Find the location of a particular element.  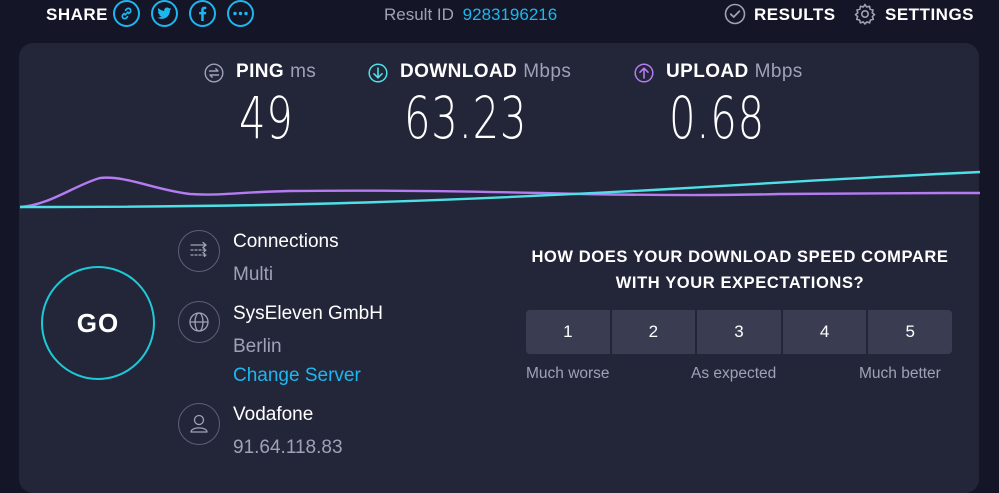

user-icon is located at coordinates (199, 424).